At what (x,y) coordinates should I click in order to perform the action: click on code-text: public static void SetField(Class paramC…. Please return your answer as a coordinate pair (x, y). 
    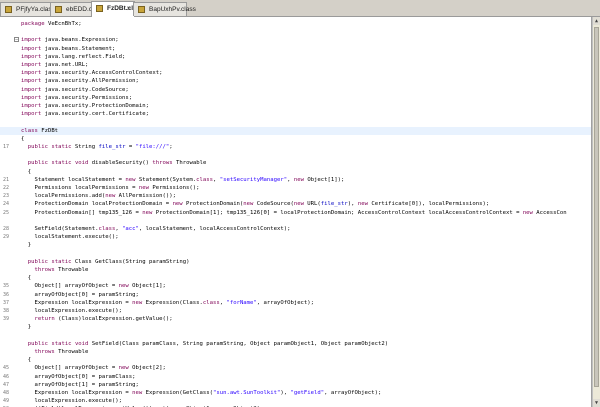
    Looking at the image, I should click on (208, 343).